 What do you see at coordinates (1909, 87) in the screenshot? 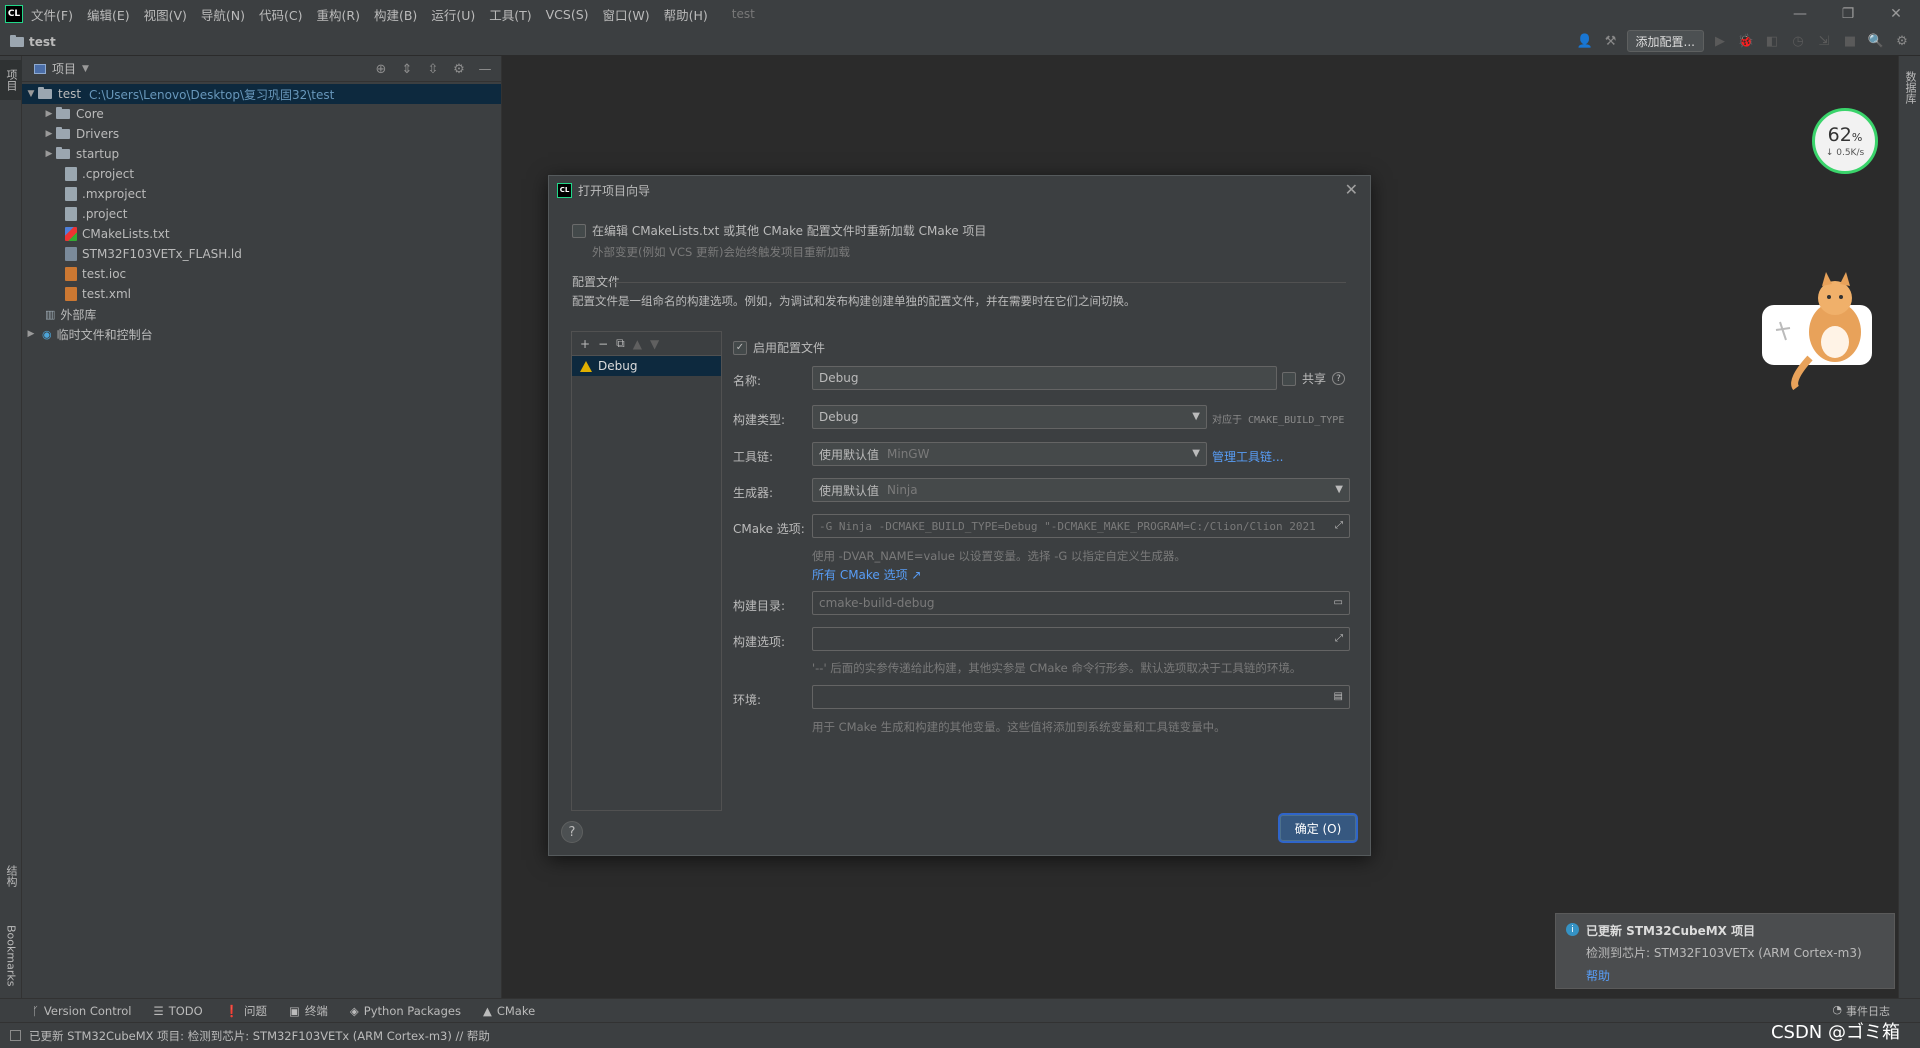
I see `tool-tab-database: 数据库` at bounding box center [1909, 87].